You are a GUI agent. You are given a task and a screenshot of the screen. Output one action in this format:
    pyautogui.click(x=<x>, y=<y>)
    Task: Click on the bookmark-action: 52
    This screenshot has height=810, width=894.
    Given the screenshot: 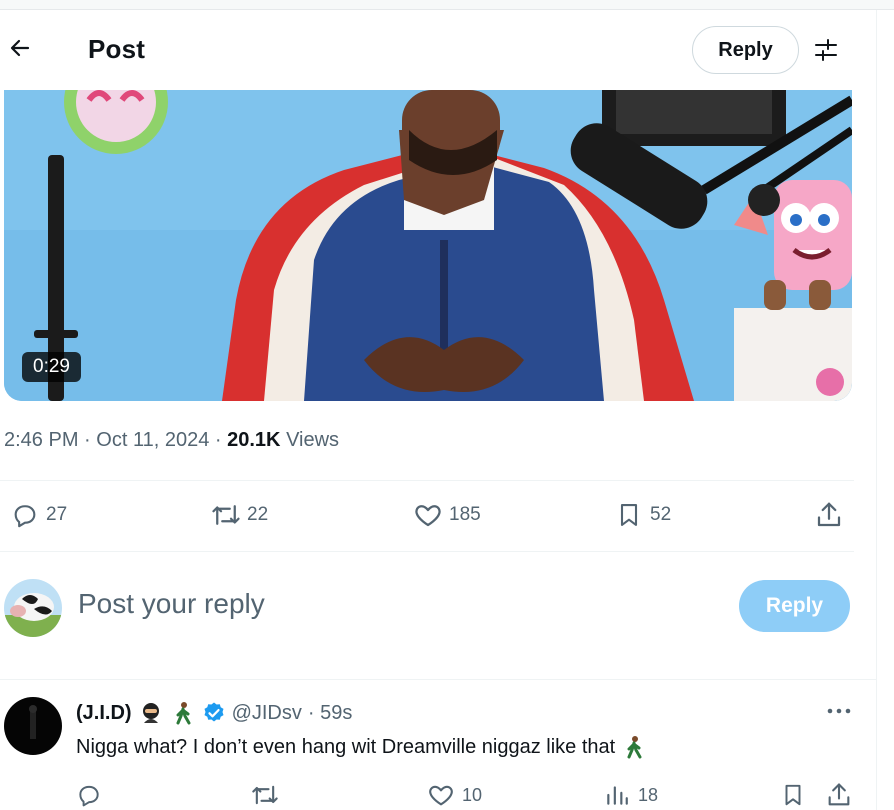 What is the action you would take?
    pyautogui.click(x=641, y=515)
    